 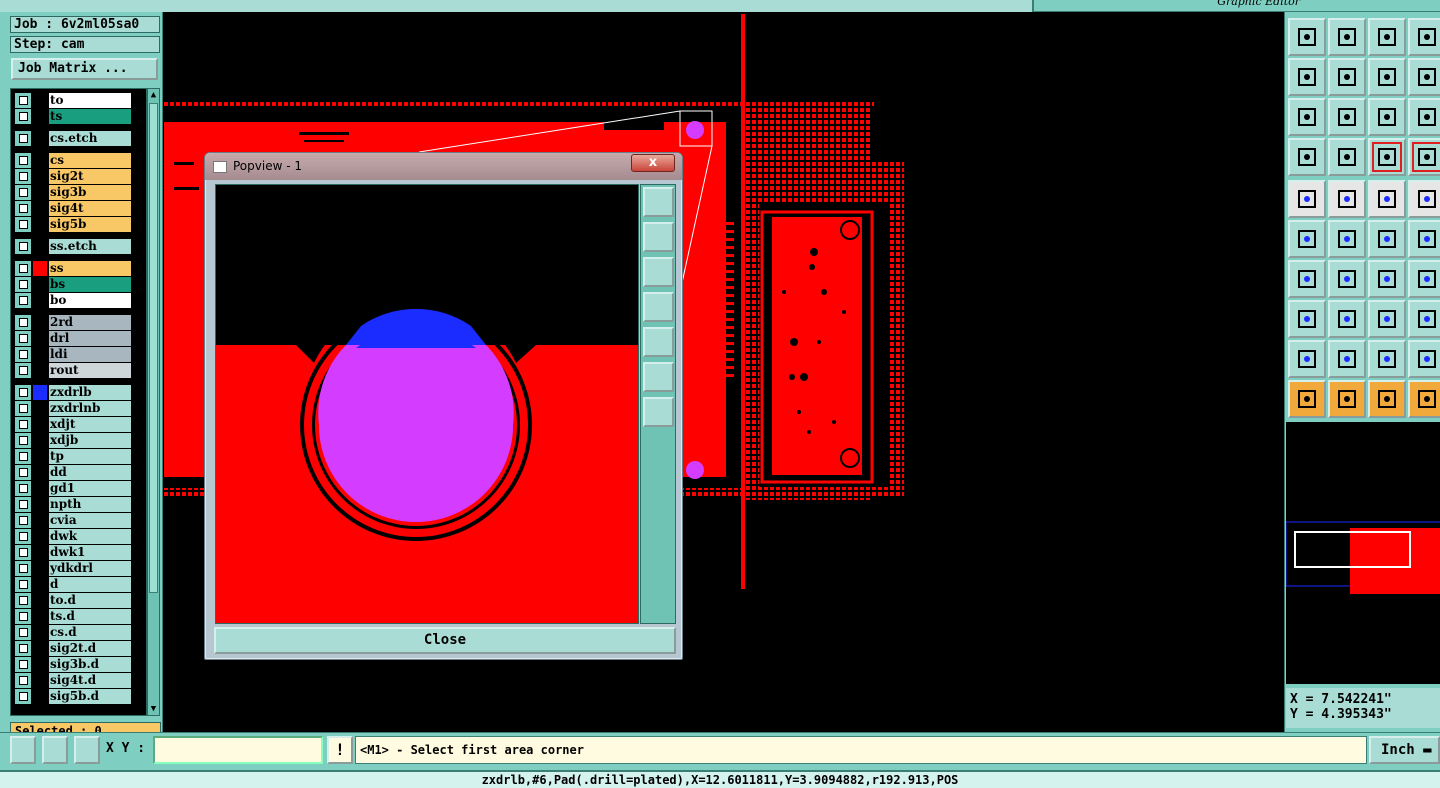 What do you see at coordinates (1387, 359) in the screenshot?
I see `surface-icon` at bounding box center [1387, 359].